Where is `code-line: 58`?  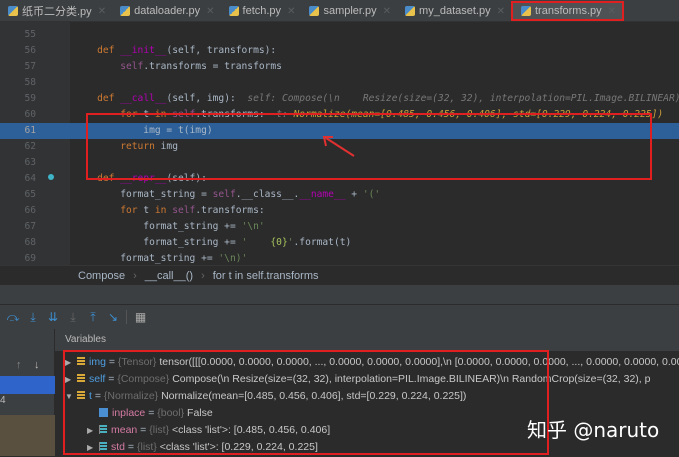 code-line: 58 is located at coordinates (339, 83).